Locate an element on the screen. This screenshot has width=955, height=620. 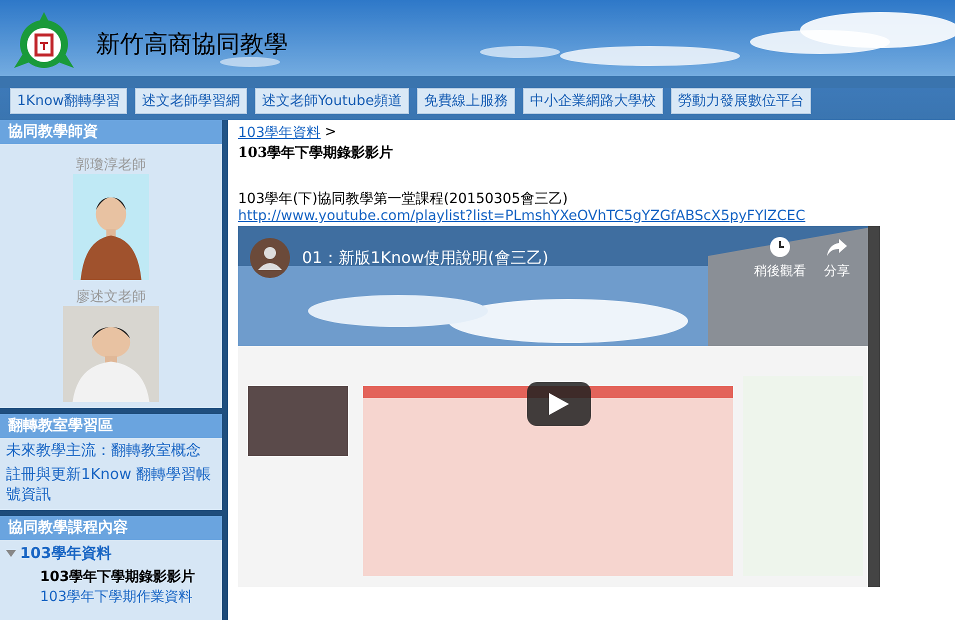
teacher-name: 郭瓊淳老師 is located at coordinates (111, 165).